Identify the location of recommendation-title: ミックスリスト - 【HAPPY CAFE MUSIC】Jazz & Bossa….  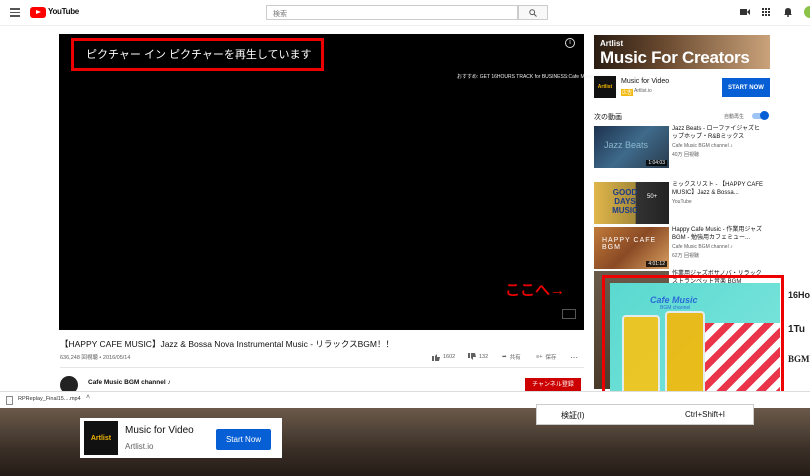
(718, 189).